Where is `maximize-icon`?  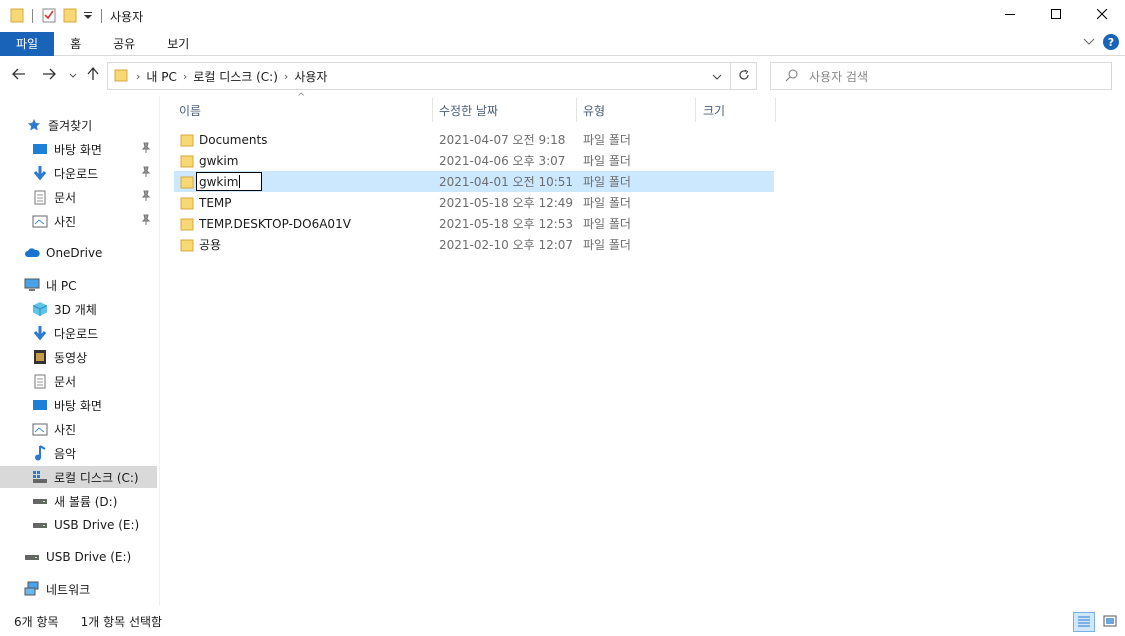 maximize-icon is located at coordinates (1056, 16).